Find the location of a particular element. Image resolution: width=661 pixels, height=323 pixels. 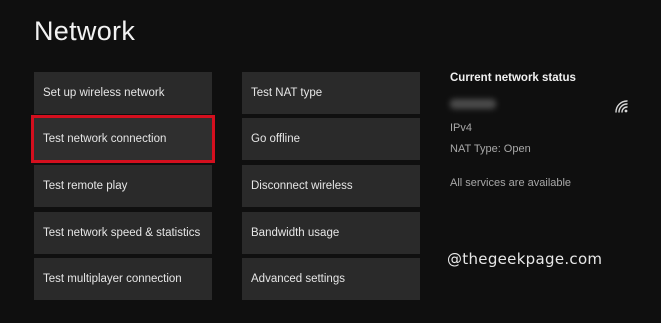

page-title: Network is located at coordinates (85, 31).